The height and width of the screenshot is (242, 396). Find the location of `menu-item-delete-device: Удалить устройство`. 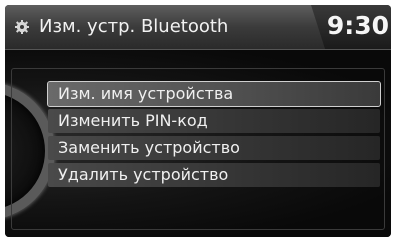

menu-item-delete-device: Удалить устройство is located at coordinates (214, 175).